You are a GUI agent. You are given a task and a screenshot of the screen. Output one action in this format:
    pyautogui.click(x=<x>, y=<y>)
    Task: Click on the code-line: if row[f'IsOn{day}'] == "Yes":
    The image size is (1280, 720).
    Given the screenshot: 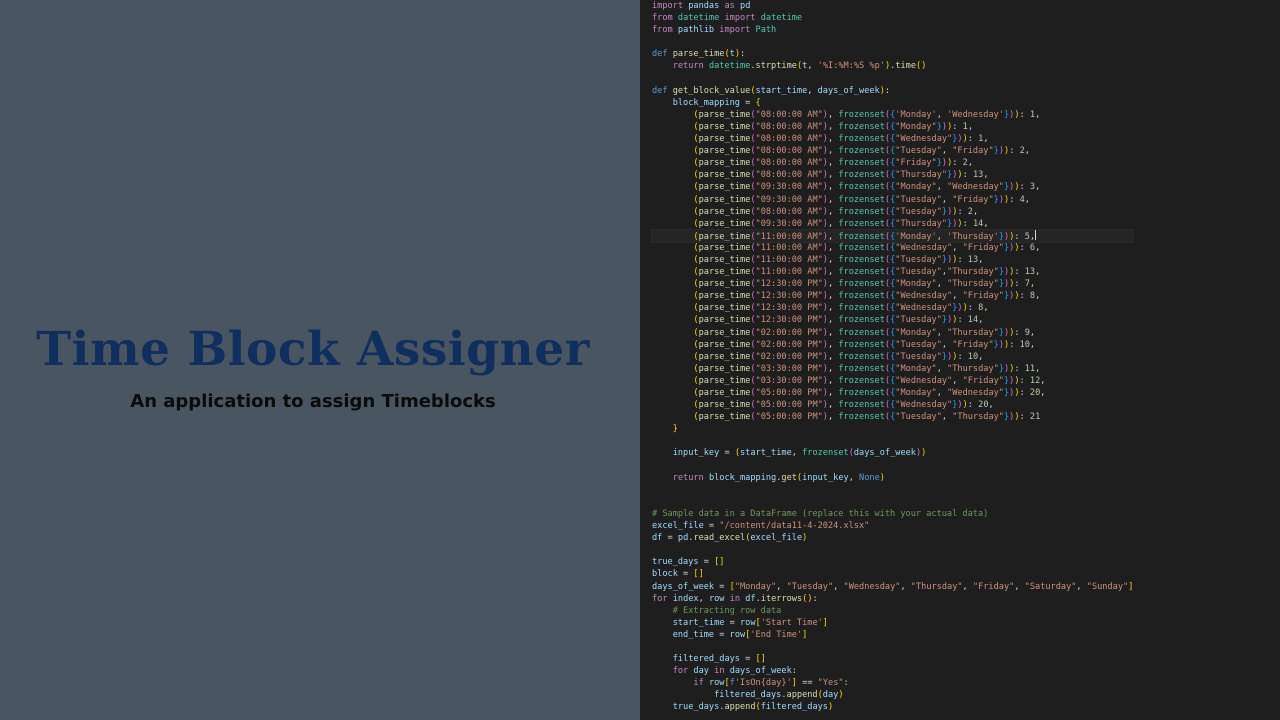 What is the action you would take?
    pyautogui.click(x=892, y=683)
    